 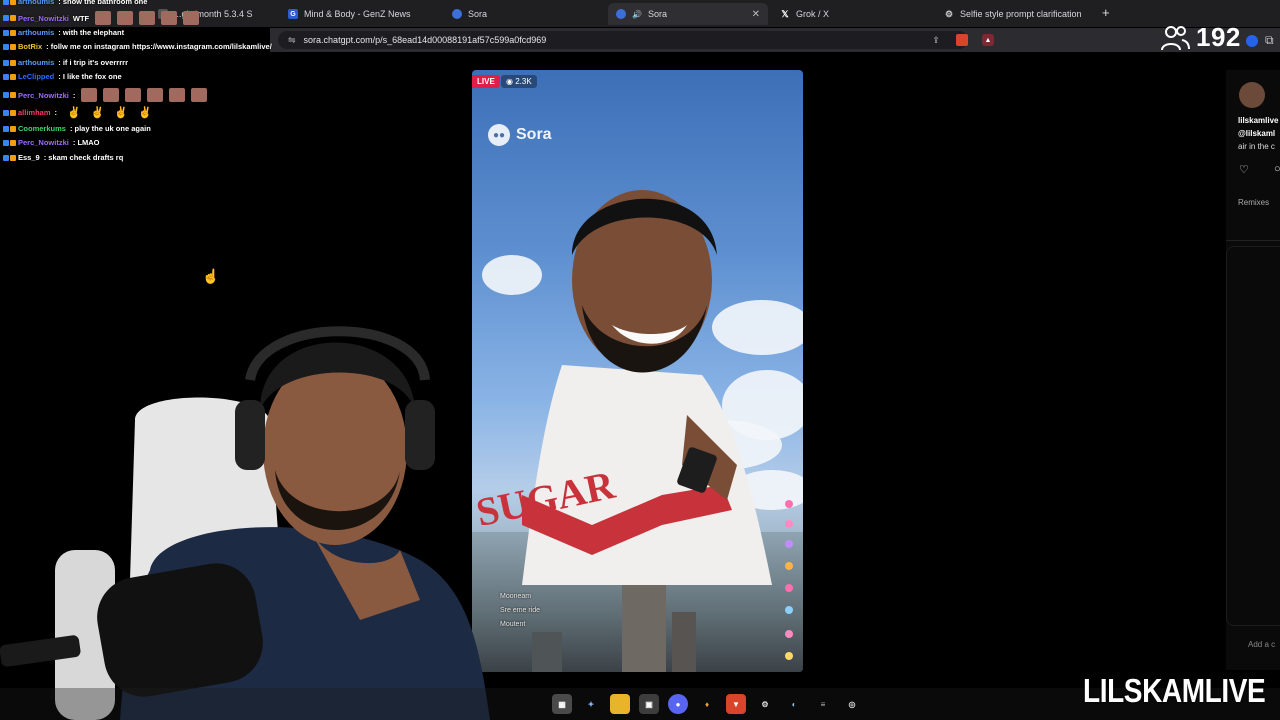 What do you see at coordinates (649, 704) in the screenshot?
I see `store-icon: ▣` at bounding box center [649, 704].